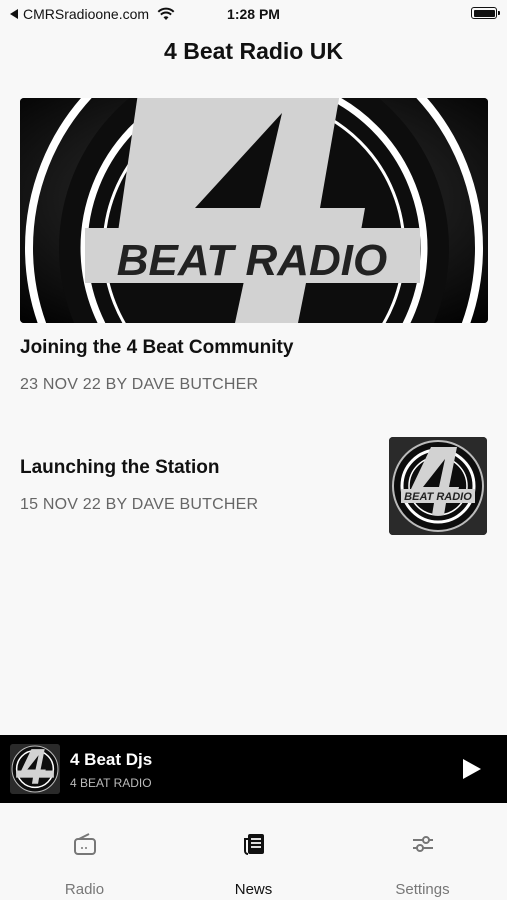  What do you see at coordinates (252, 260) in the screenshot?
I see `hero-logo-text: BEAT RADIO` at bounding box center [252, 260].